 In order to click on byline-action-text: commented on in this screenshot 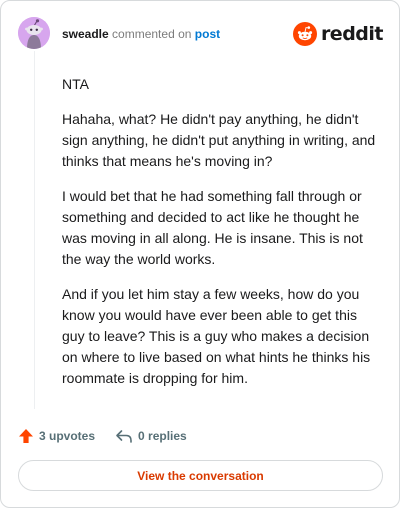, I will do `click(152, 34)`.